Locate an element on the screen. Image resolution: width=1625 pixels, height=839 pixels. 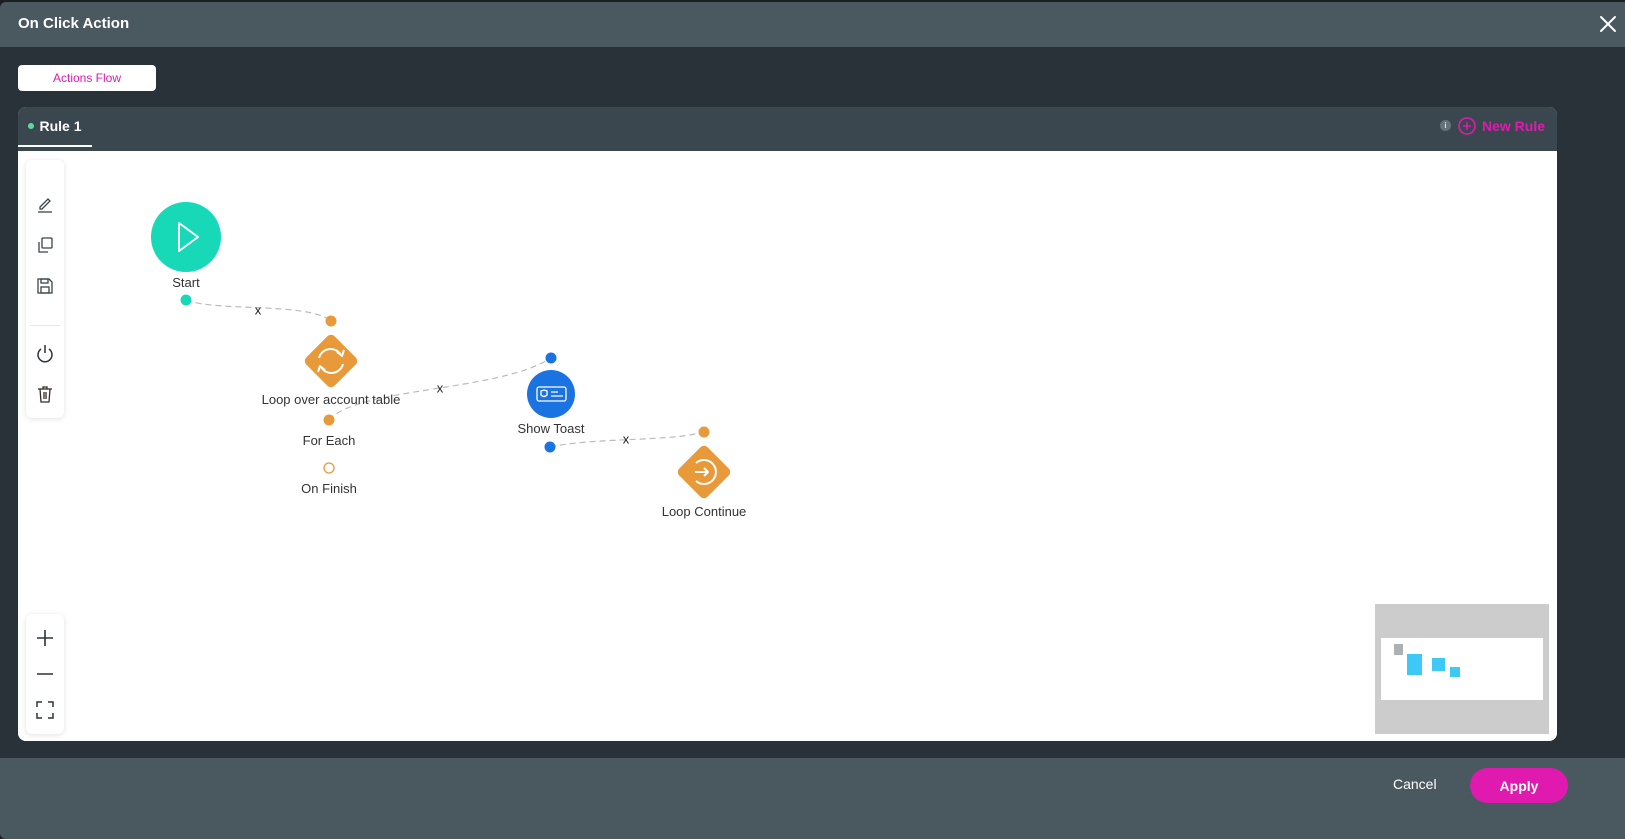
port-on-finish is located at coordinates (329, 468).